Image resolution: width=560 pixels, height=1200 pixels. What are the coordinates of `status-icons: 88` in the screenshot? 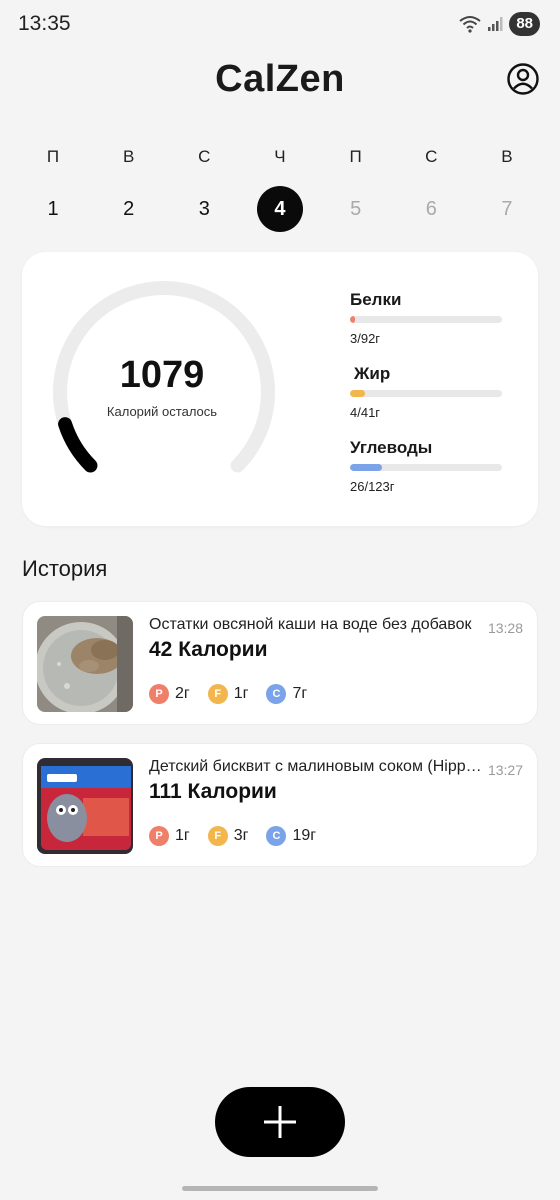 It's located at (499, 24).